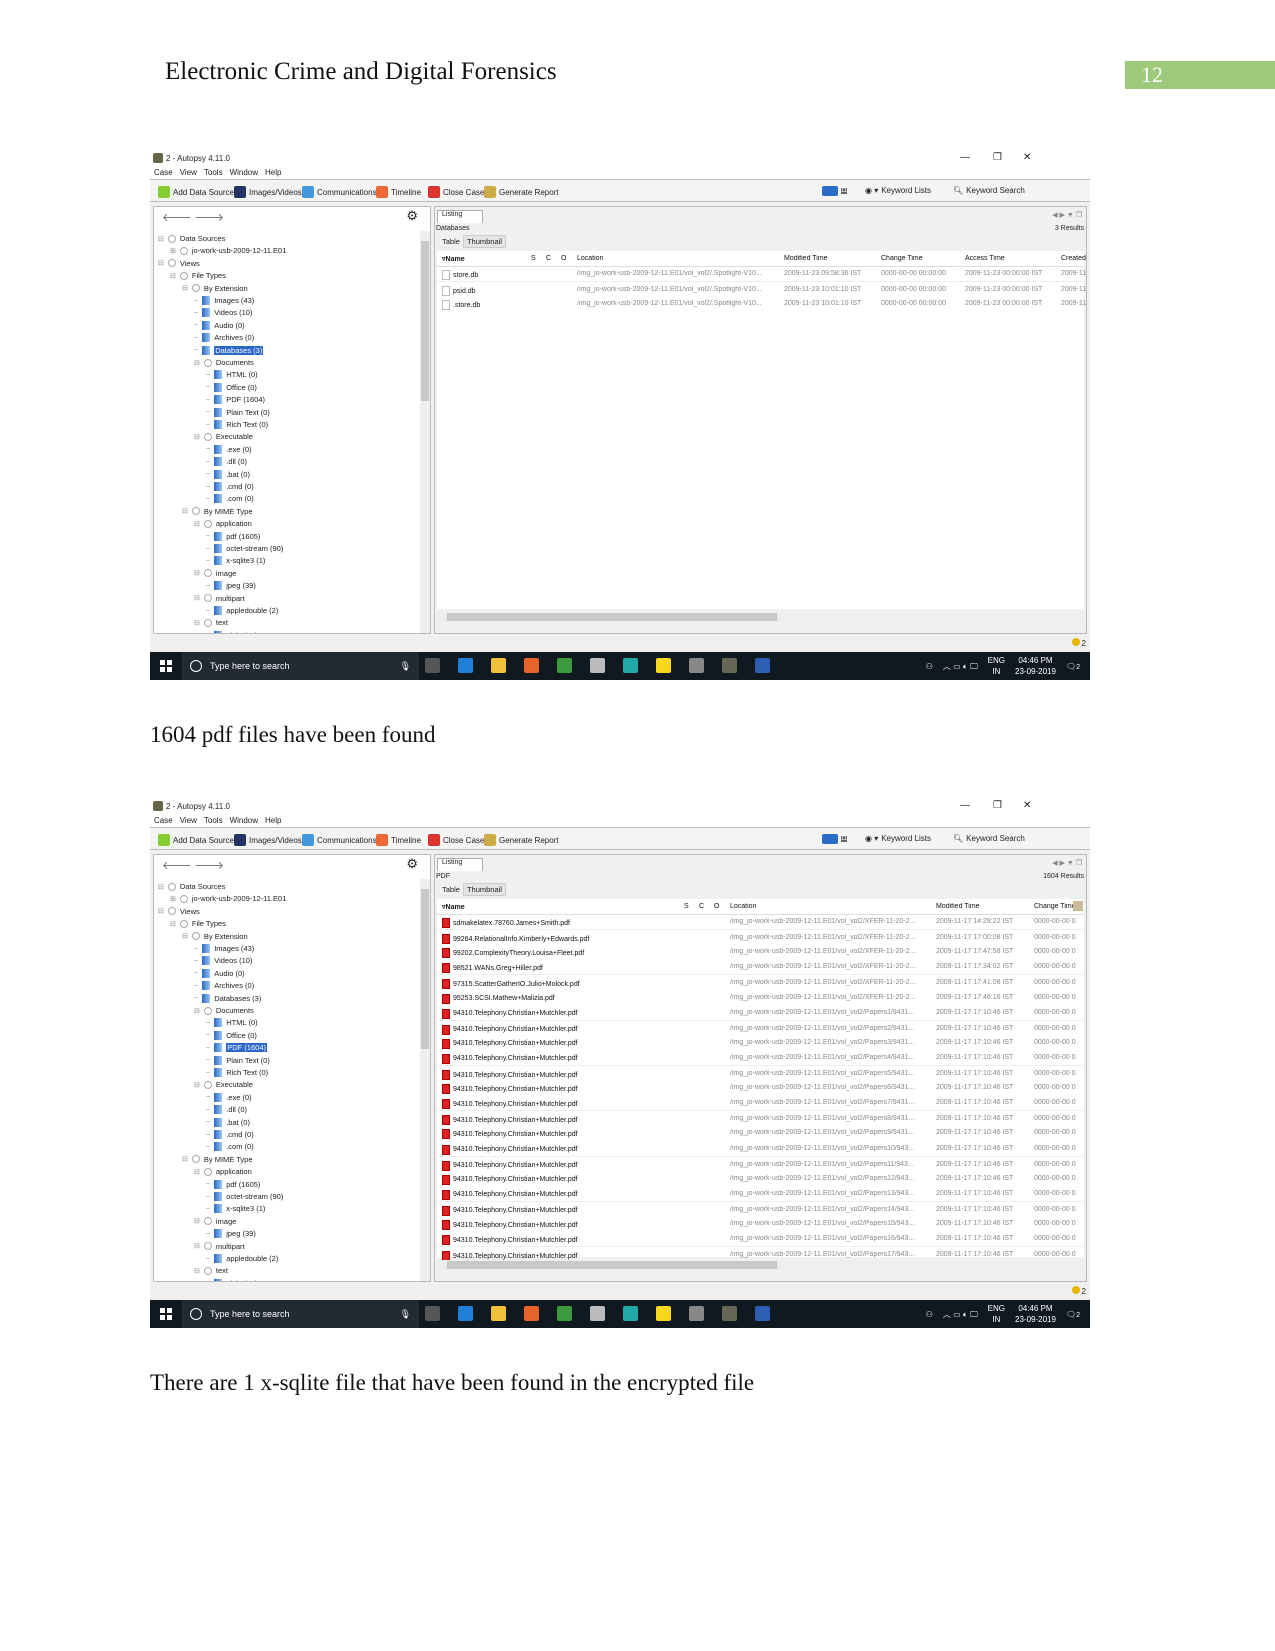 The width and height of the screenshot is (1275, 1651). I want to click on column-chooser-icon, so click(1078, 906).